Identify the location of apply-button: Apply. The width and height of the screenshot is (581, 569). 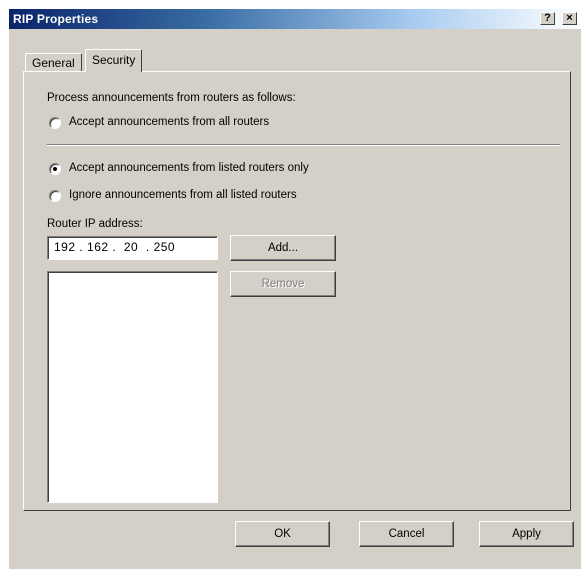
(526, 534).